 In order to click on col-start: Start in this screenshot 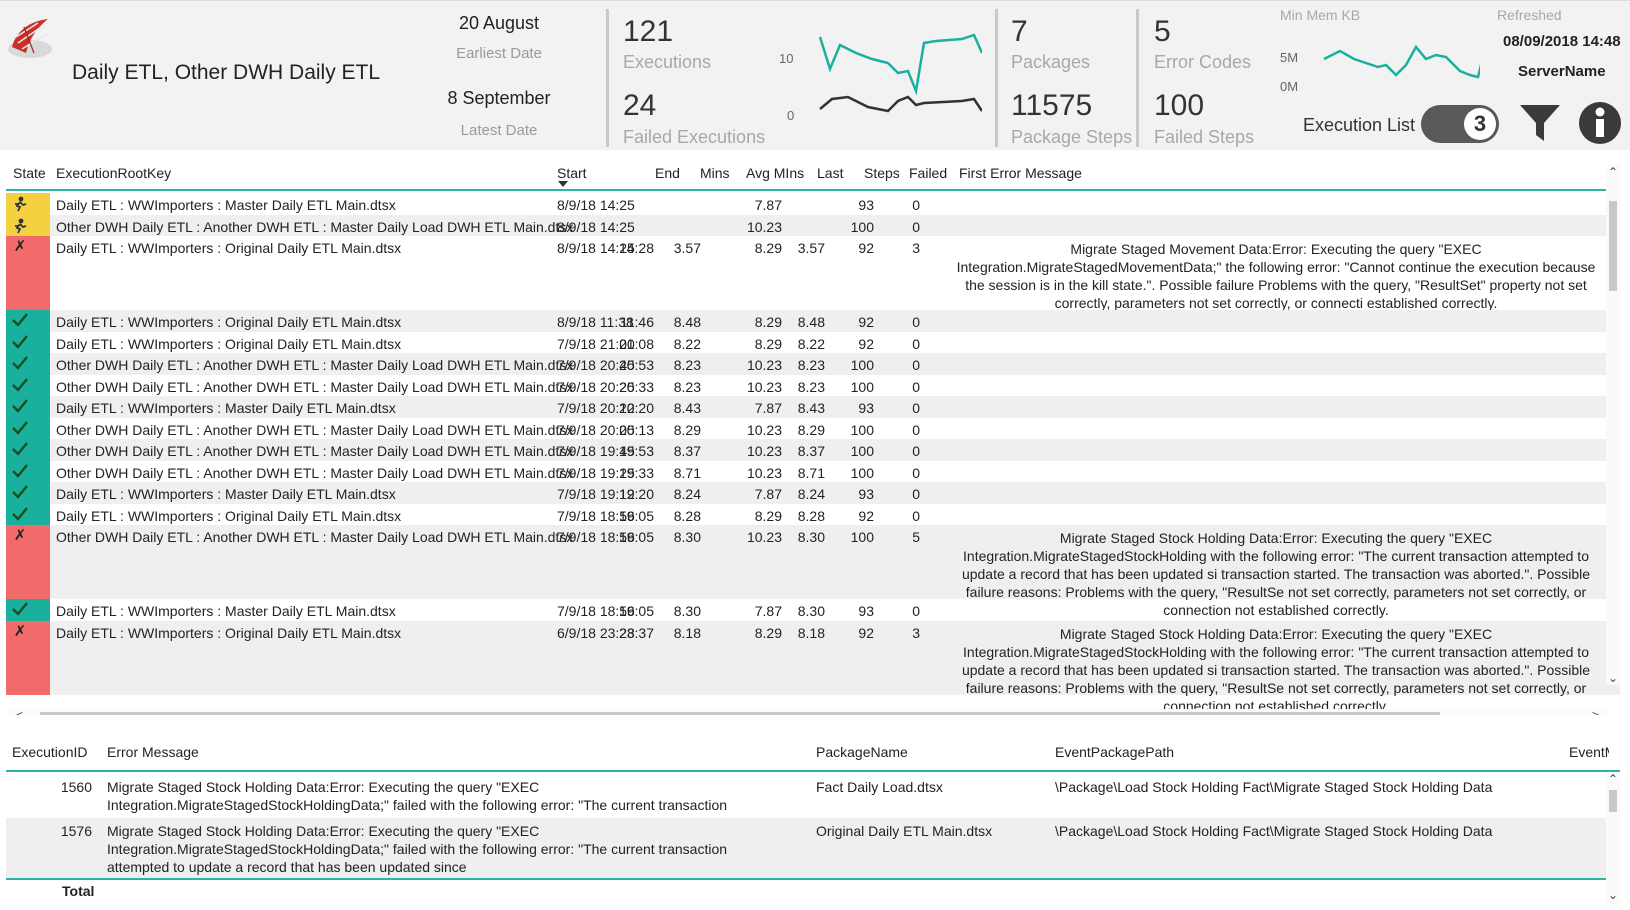, I will do `click(572, 173)`.